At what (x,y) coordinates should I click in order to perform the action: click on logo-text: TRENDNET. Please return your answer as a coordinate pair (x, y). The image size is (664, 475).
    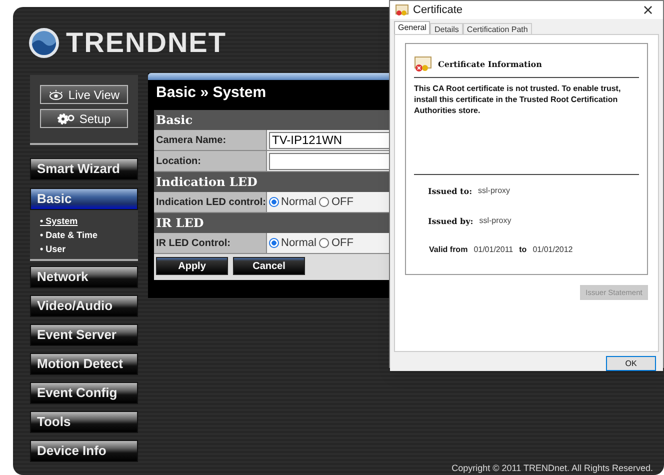
    Looking at the image, I should click on (146, 43).